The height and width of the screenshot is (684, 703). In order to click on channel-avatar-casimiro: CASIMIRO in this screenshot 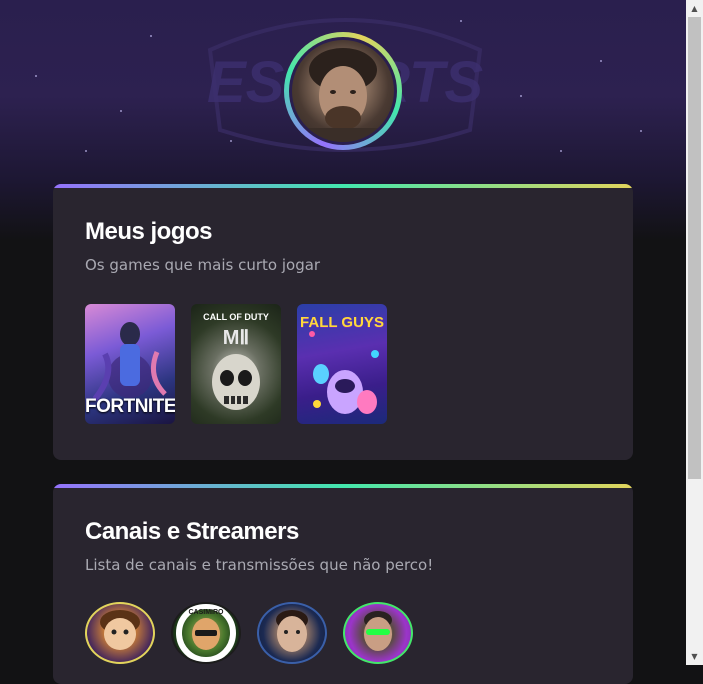, I will do `click(206, 633)`.